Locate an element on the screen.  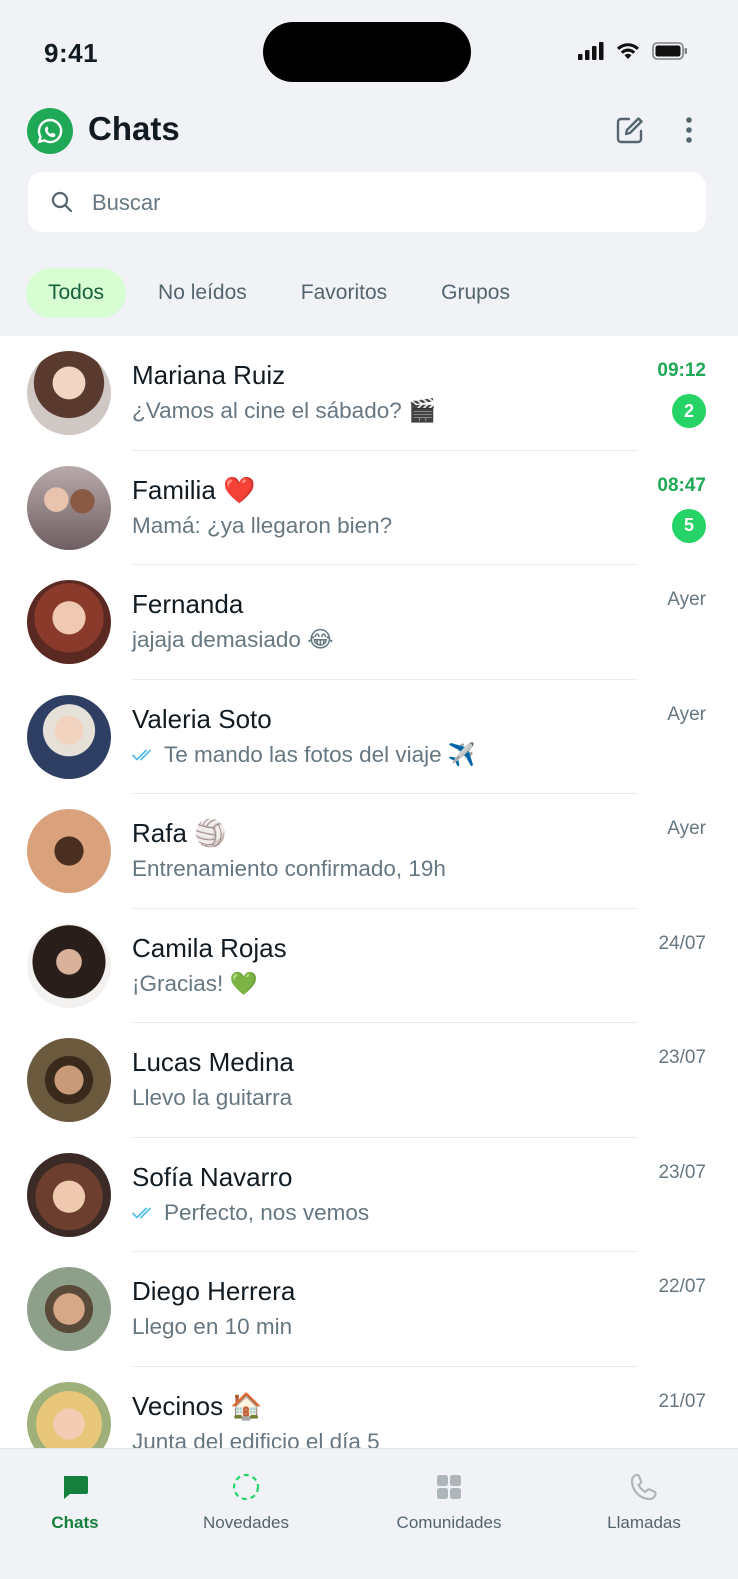
filter-chips: Todos No leídos Favoritos Grupos is located at coordinates (279, 293).